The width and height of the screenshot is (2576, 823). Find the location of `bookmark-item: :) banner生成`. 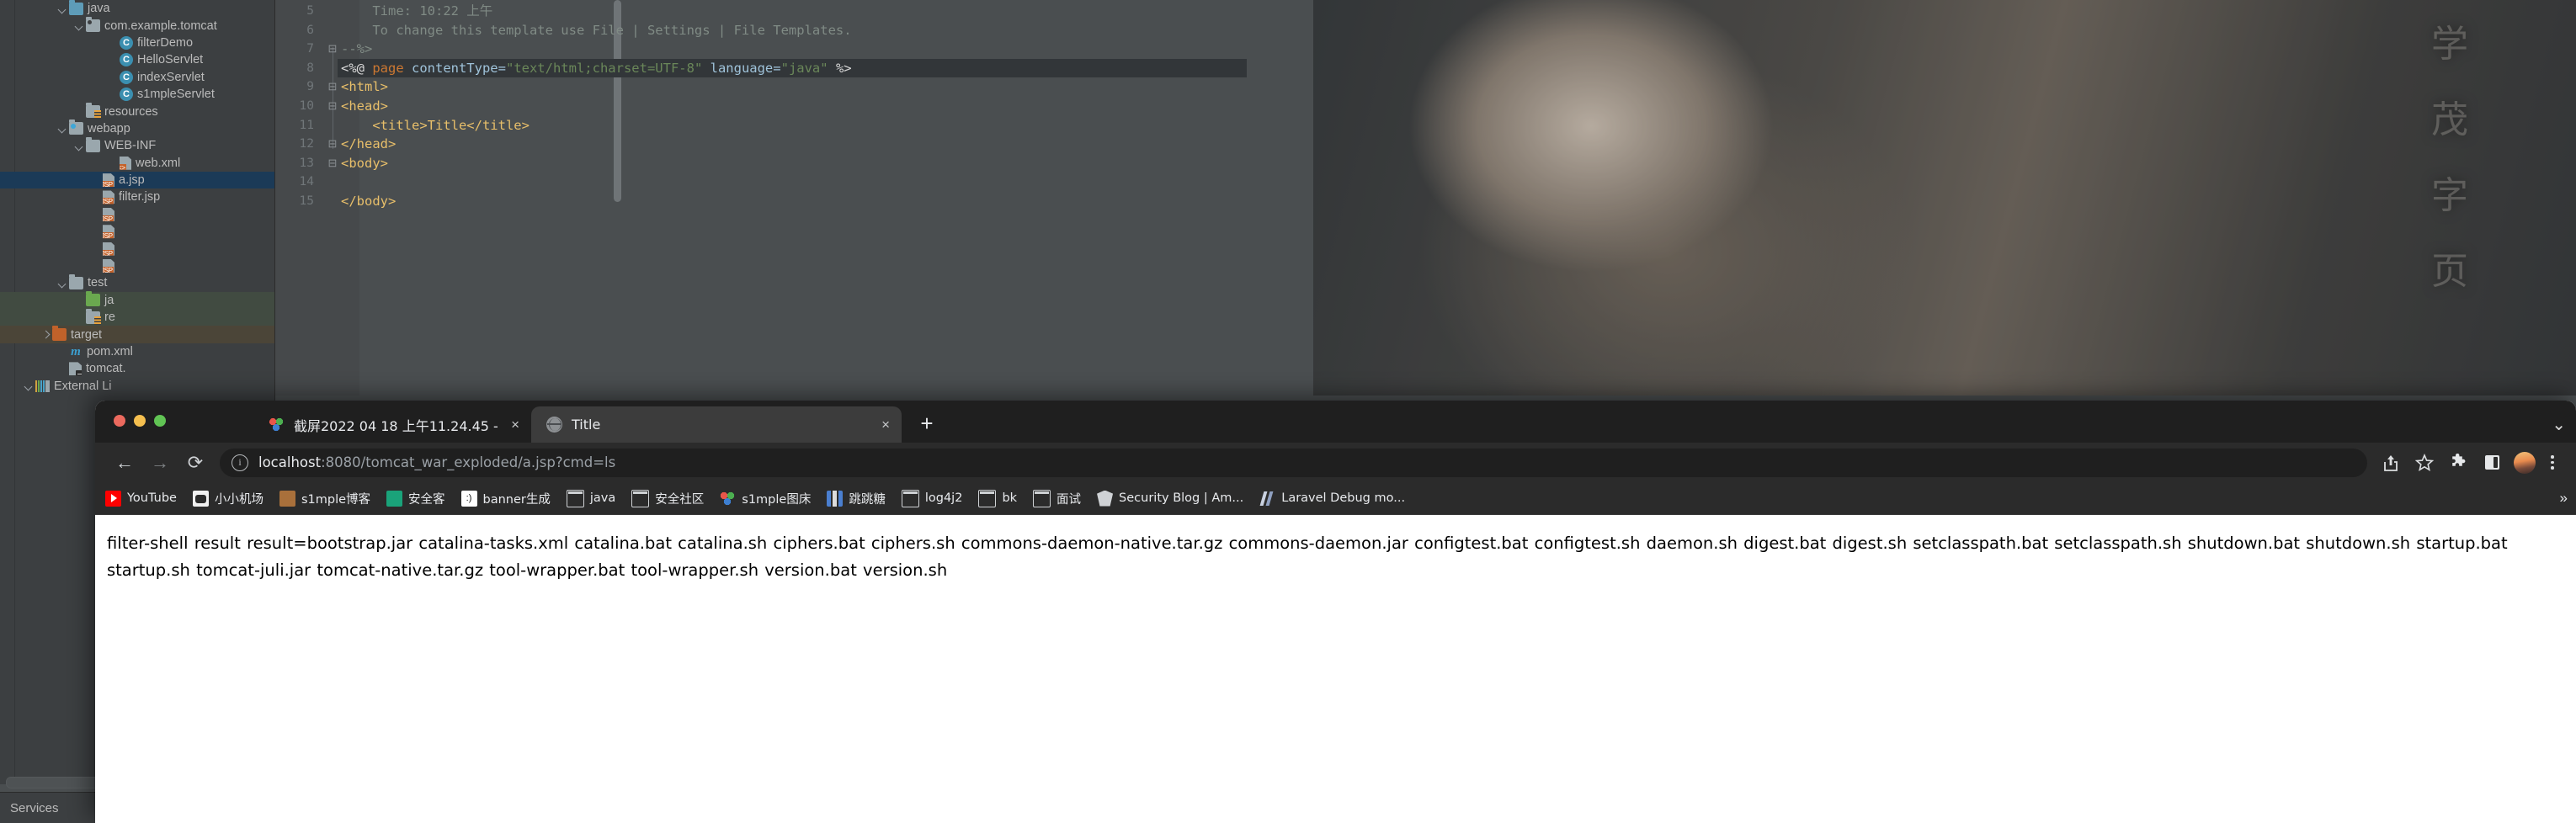

bookmark-item: :) banner生成 is located at coordinates (505, 498).